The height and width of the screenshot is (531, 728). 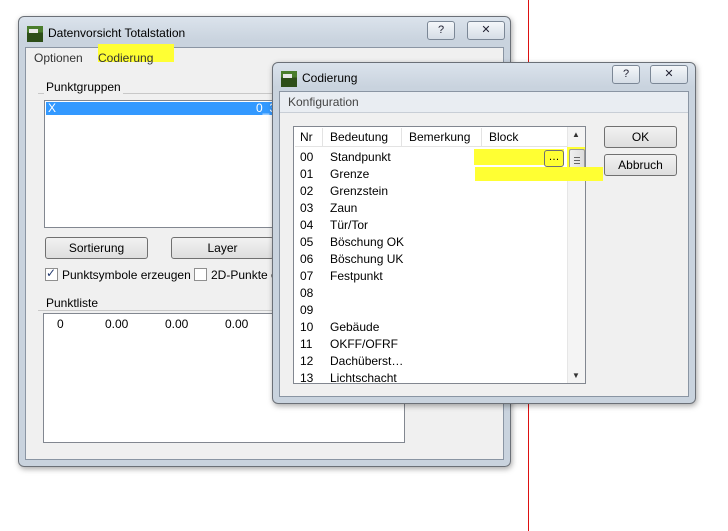 I want to click on row-bedeutung: Zaun, so click(x=344, y=208).